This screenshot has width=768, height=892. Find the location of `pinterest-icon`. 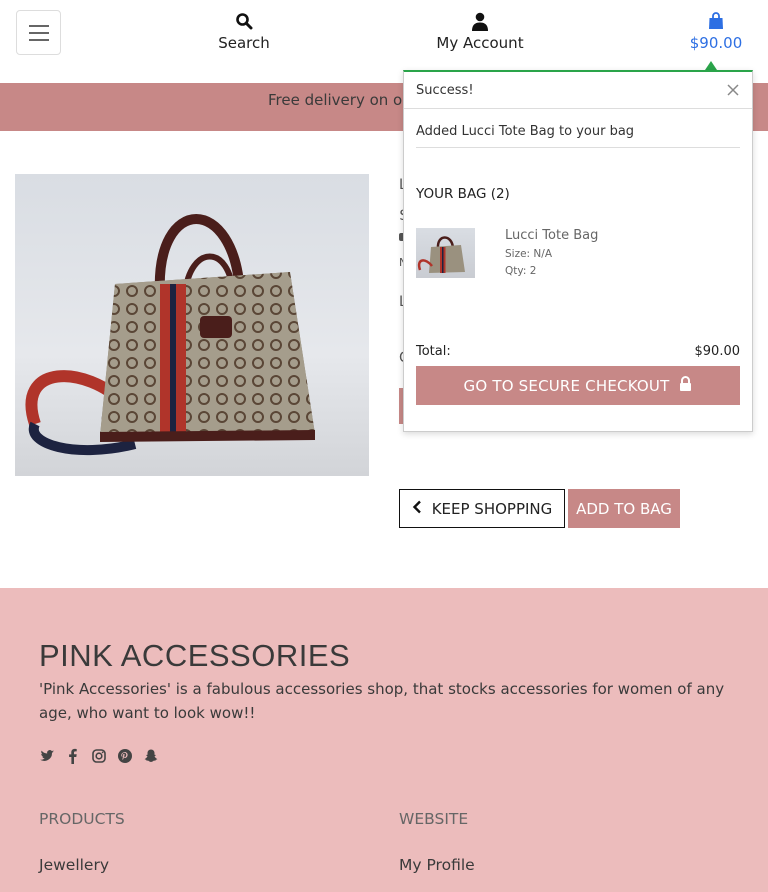

pinterest-icon is located at coordinates (125, 756).